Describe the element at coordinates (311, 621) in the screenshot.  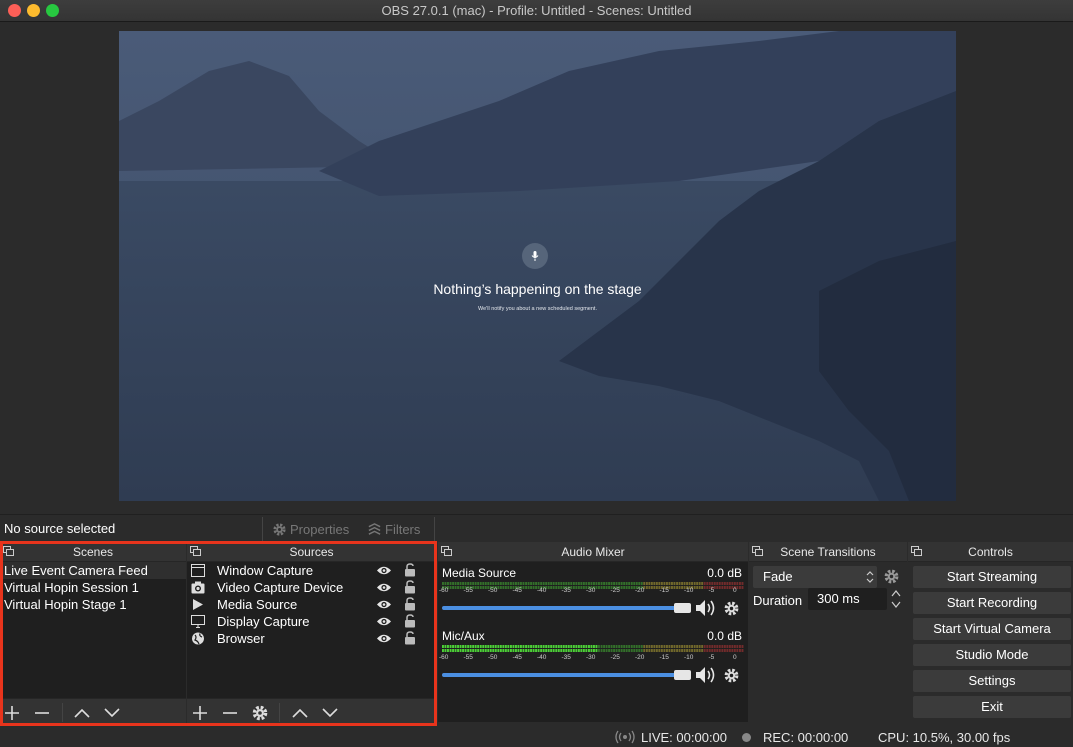
I see `source-item: Display Capture` at that location.